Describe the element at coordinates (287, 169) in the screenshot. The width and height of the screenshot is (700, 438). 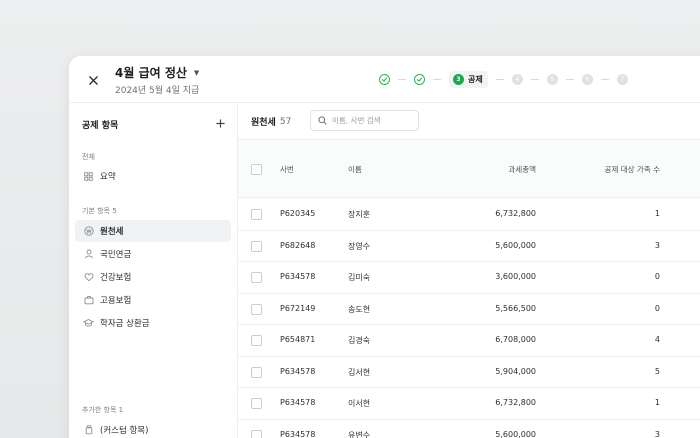
I see `column-header-id: 사번` at that location.